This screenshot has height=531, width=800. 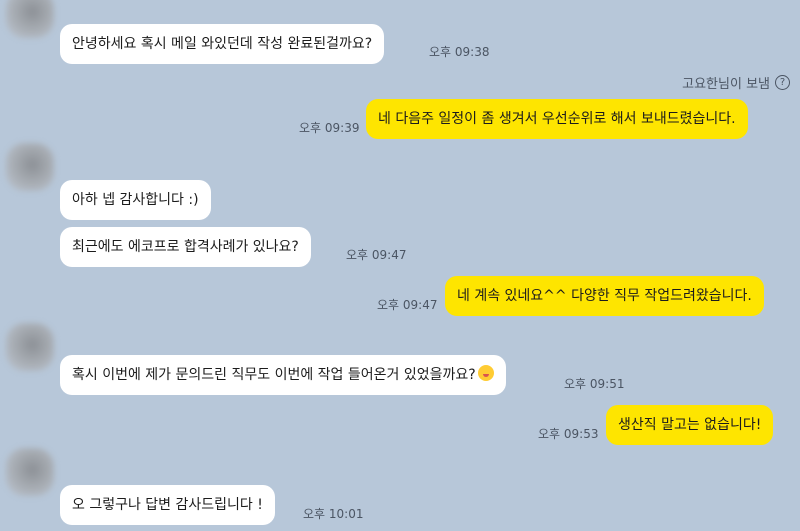 I want to click on message-bubble-incoming: 최근에도 에코프로 합격사례가 있나요?, so click(x=185, y=247).